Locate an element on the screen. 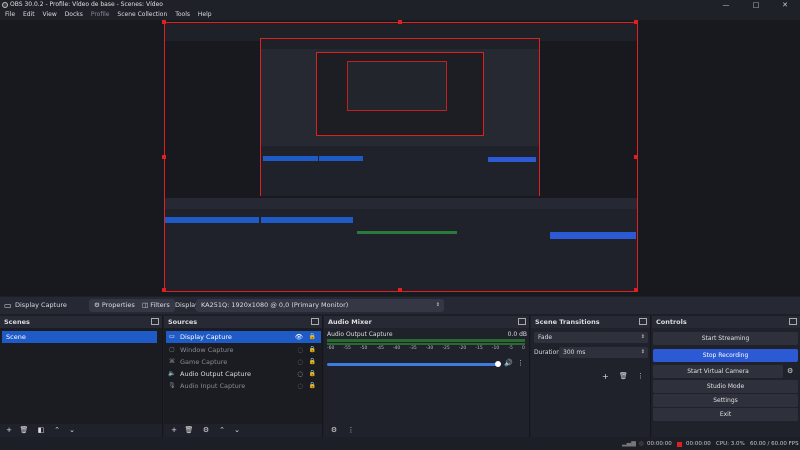  resize-handle-top-left is located at coordinates (164, 22).